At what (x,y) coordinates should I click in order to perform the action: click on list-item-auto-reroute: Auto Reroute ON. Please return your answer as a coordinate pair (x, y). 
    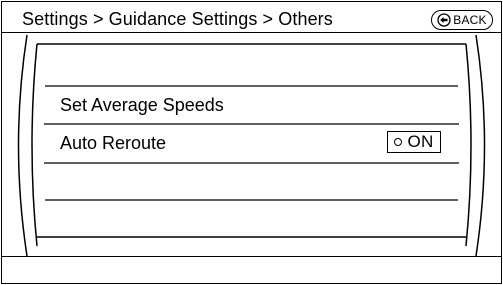
    Looking at the image, I should click on (253, 143).